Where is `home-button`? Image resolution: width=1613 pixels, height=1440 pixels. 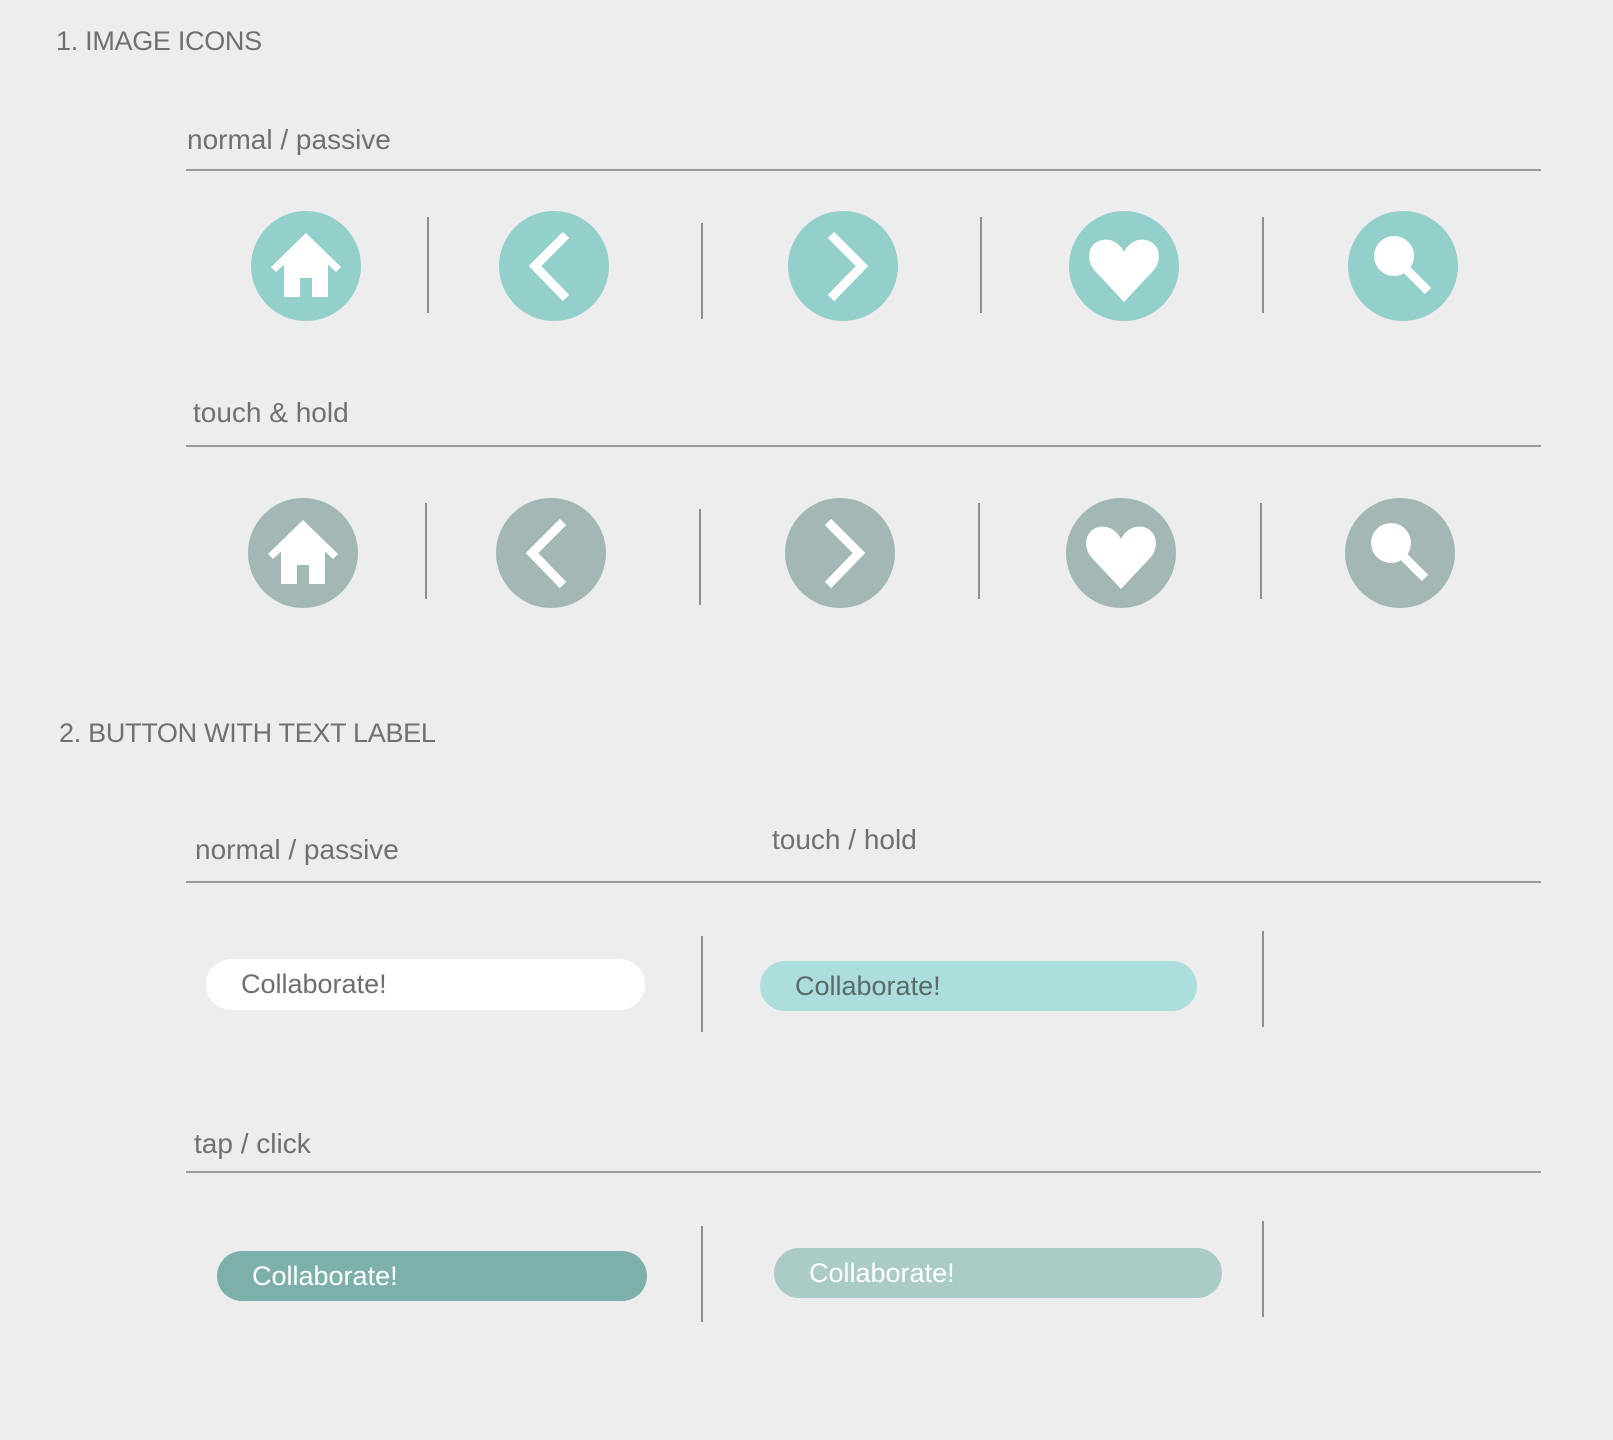 home-button is located at coordinates (306, 266).